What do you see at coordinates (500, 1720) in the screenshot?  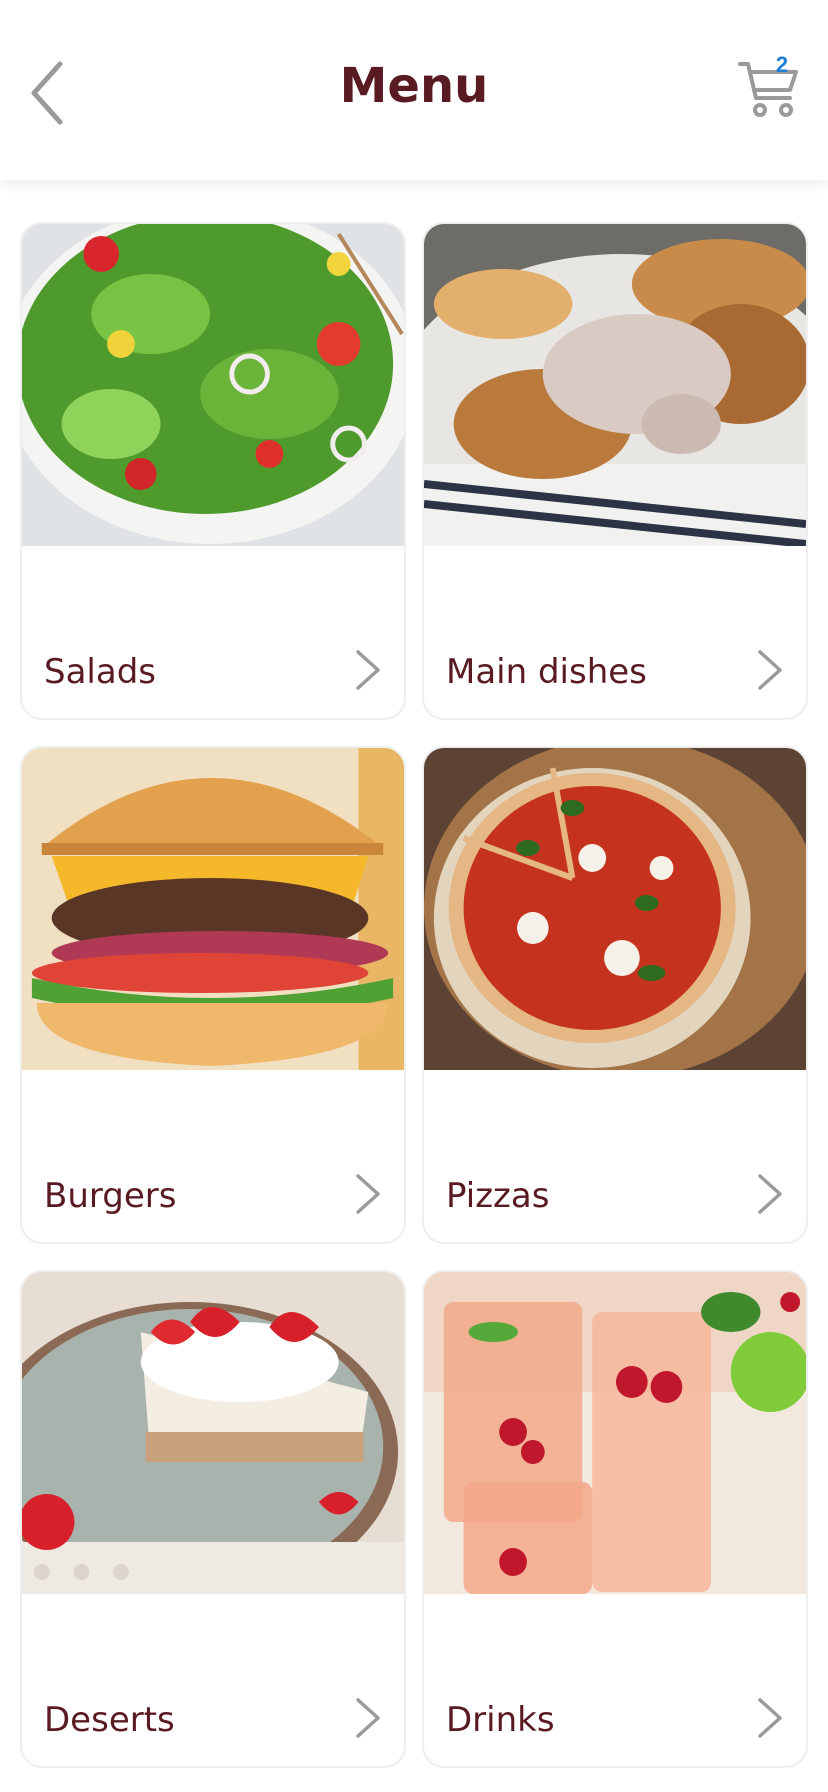 I see `category-label: Drinks` at bounding box center [500, 1720].